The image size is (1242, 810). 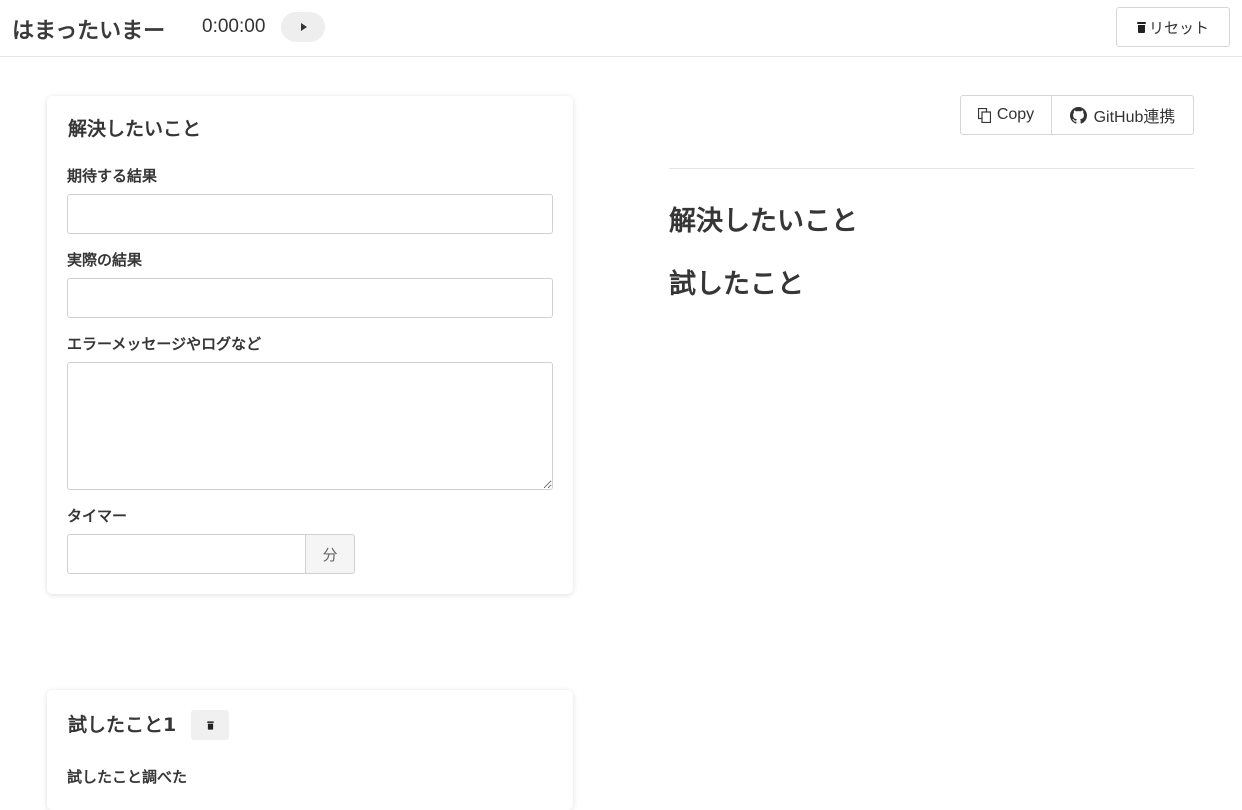 What do you see at coordinates (164, 344) in the screenshot?
I see `error-log-label: エラーメッセージやログなど` at bounding box center [164, 344].